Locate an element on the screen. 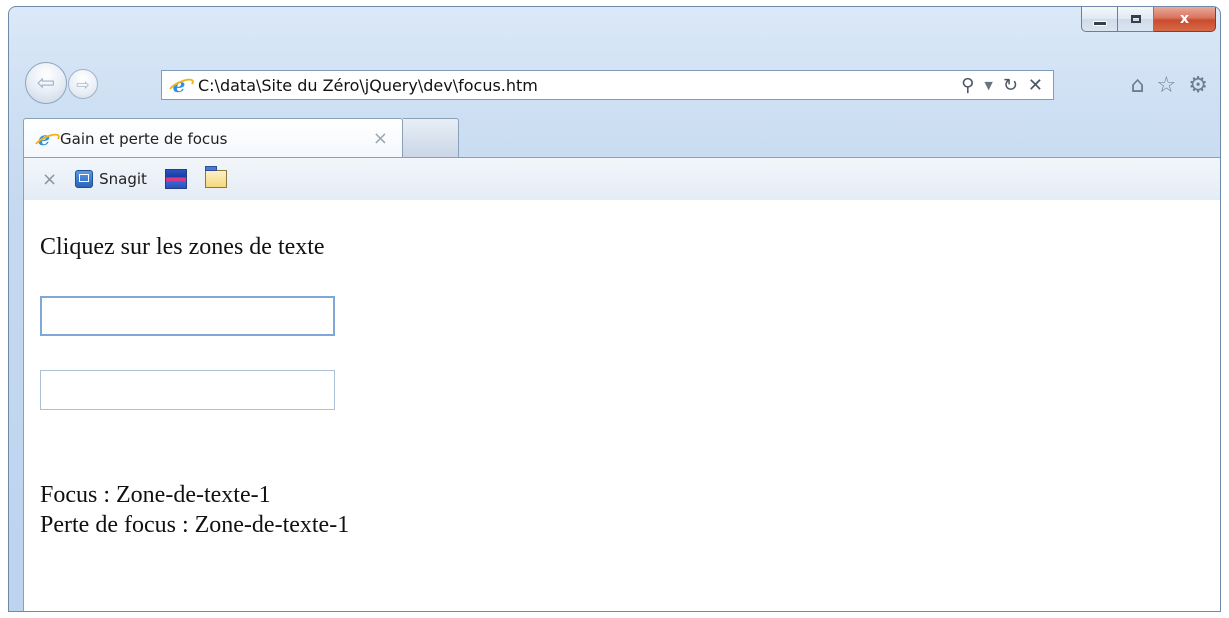 This screenshot has width=1229, height=618. browser-right-icons: ⌂ ☆ ⚙ is located at coordinates (1169, 85).